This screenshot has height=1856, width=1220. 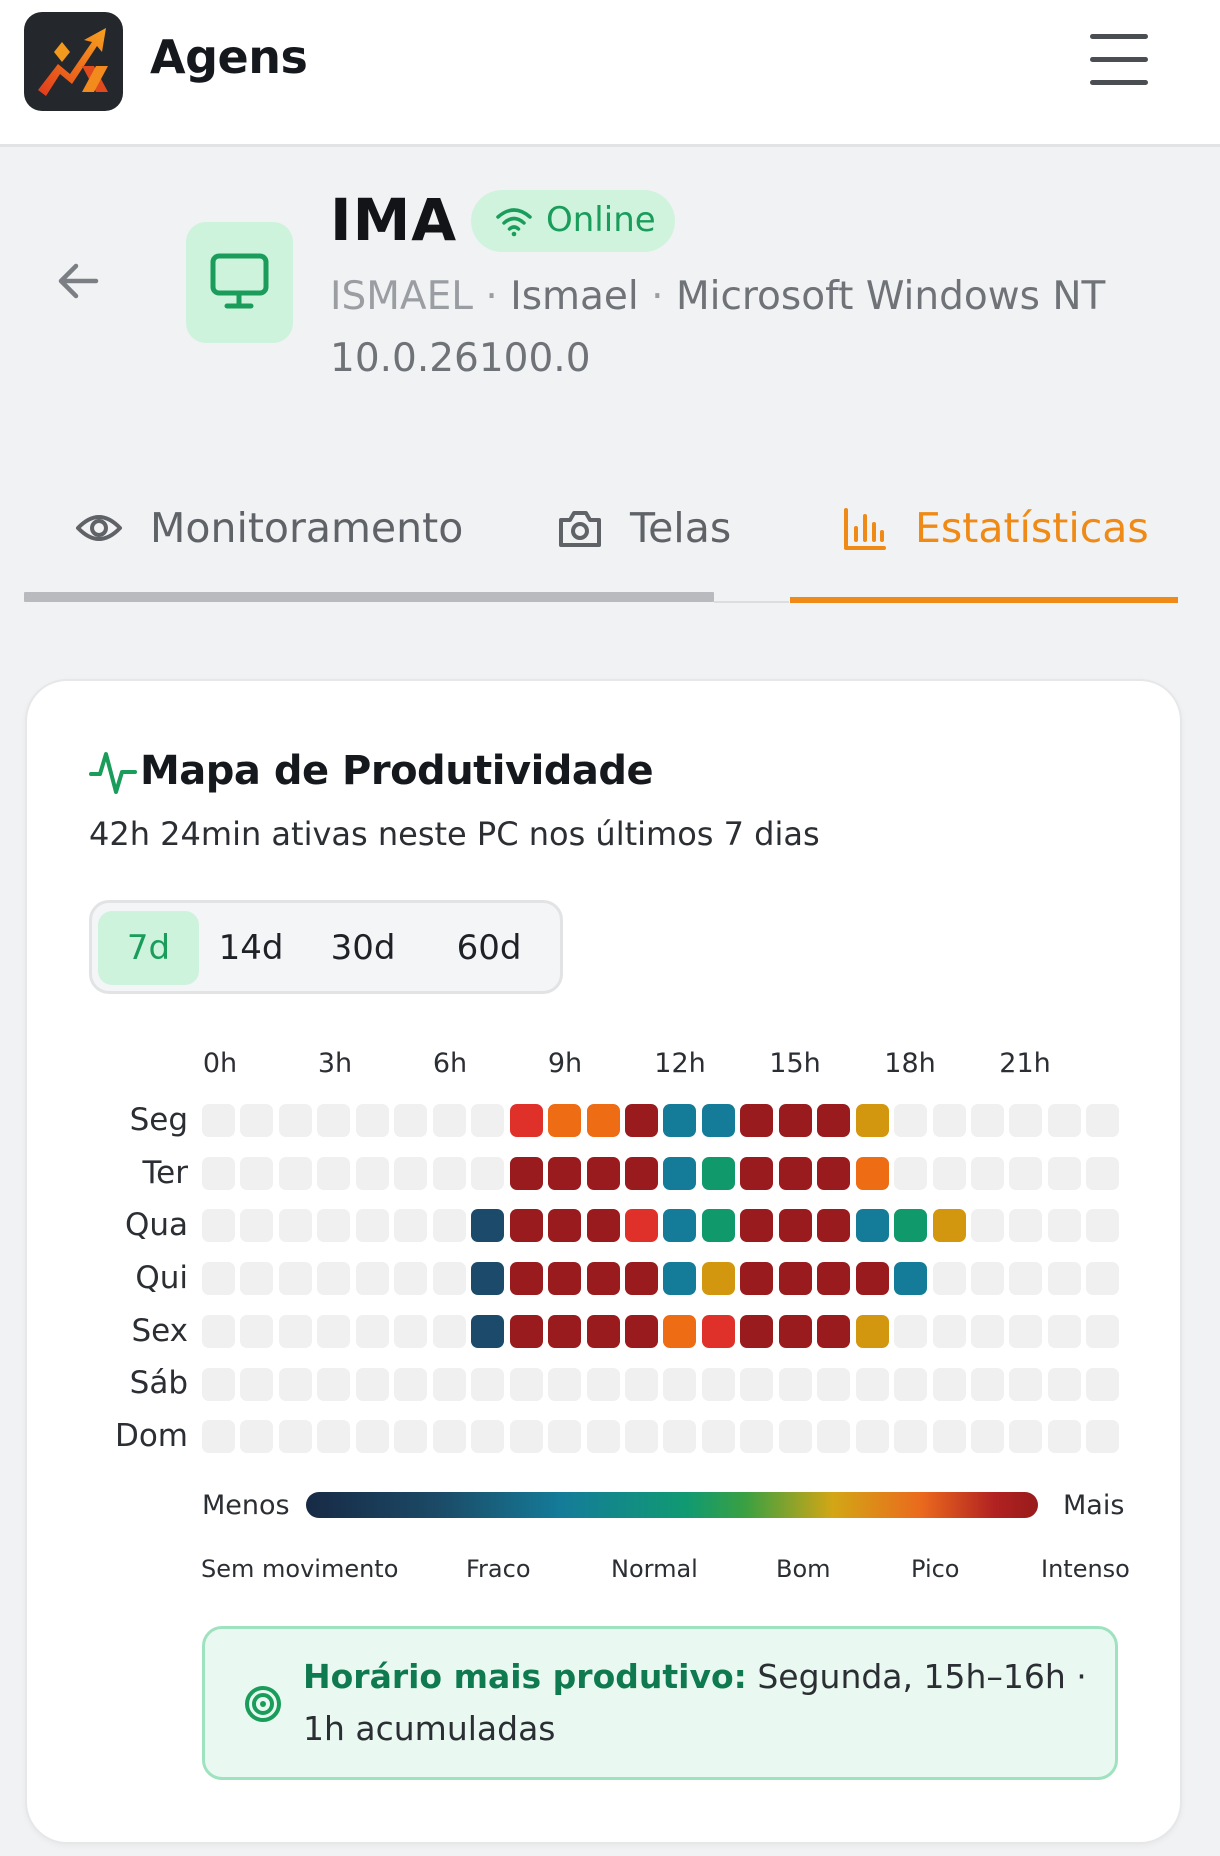 I want to click on range-60d-button: 60d, so click(x=489, y=948).